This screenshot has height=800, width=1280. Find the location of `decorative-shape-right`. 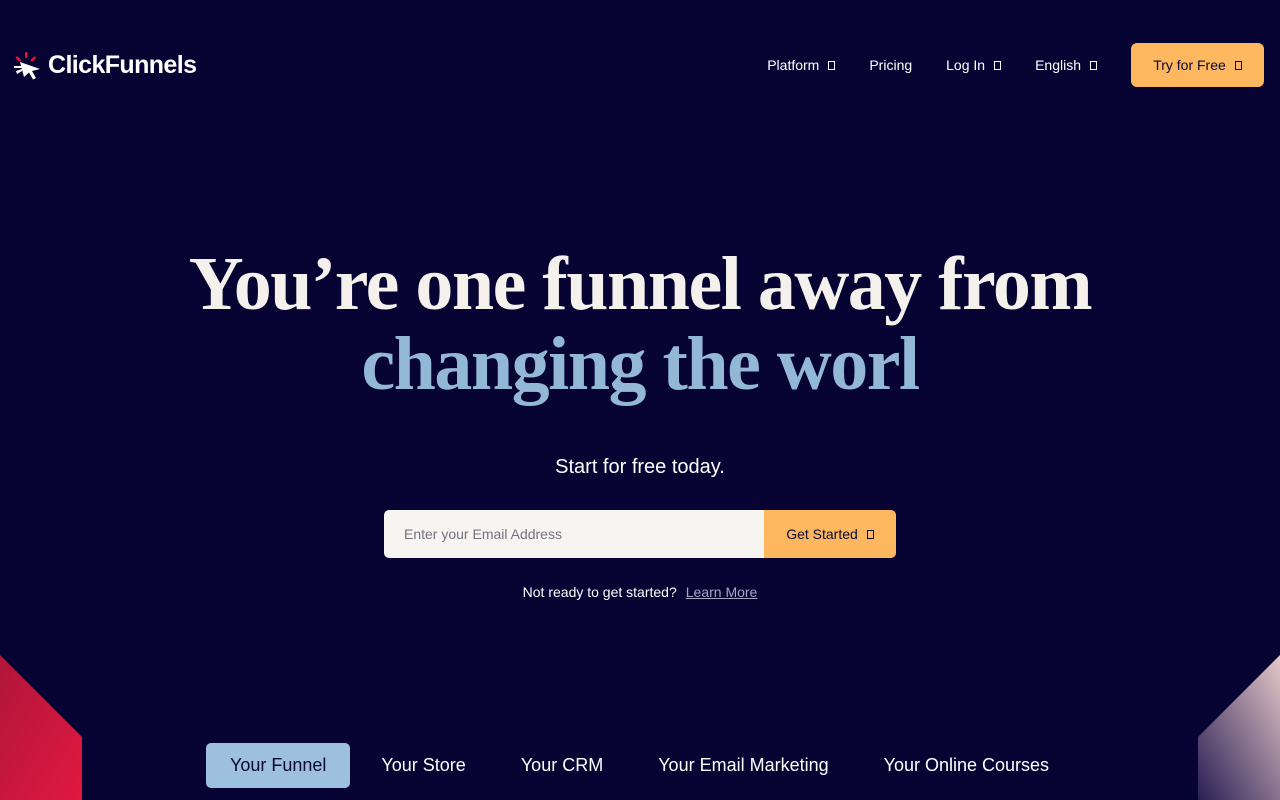

decorative-shape-right is located at coordinates (1239, 727).